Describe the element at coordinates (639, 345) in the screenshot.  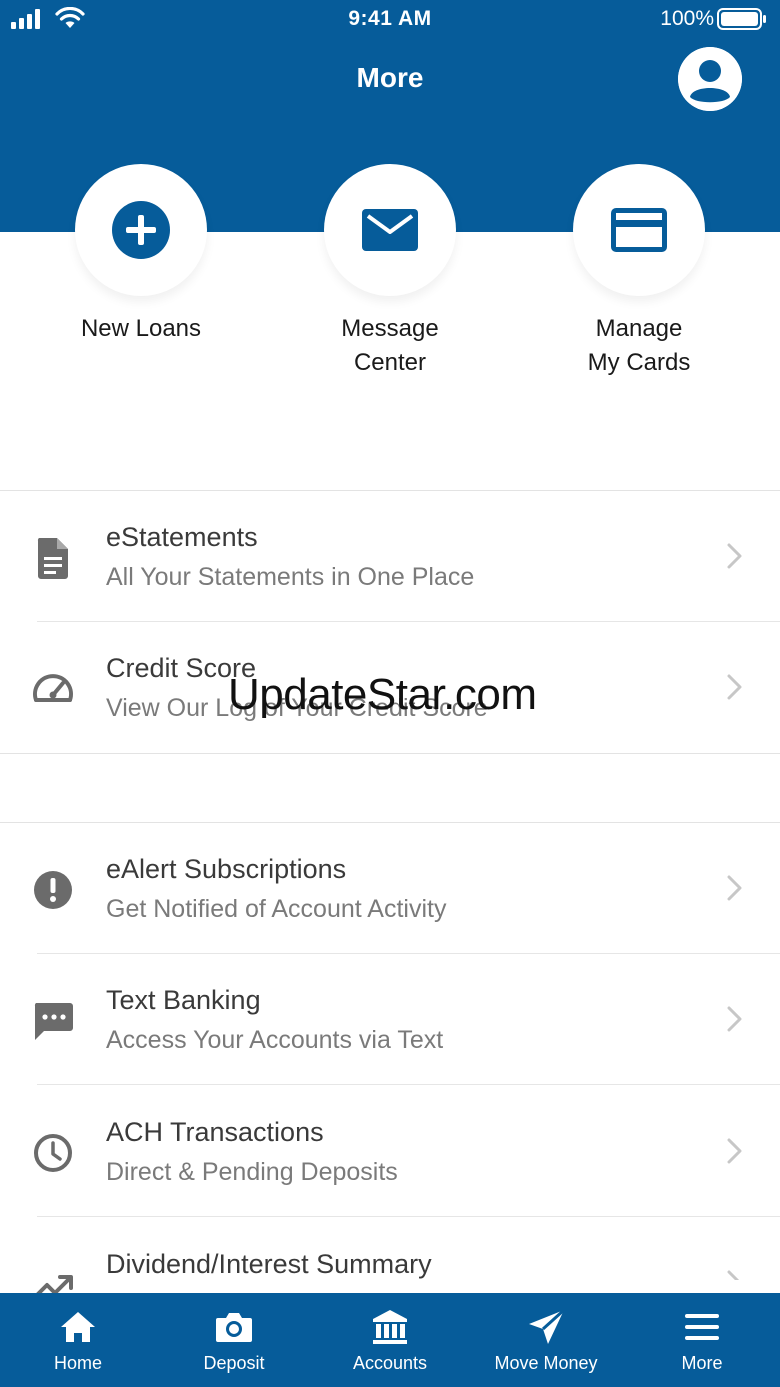
I see `manage-cards-label: Manage My Cards` at that location.